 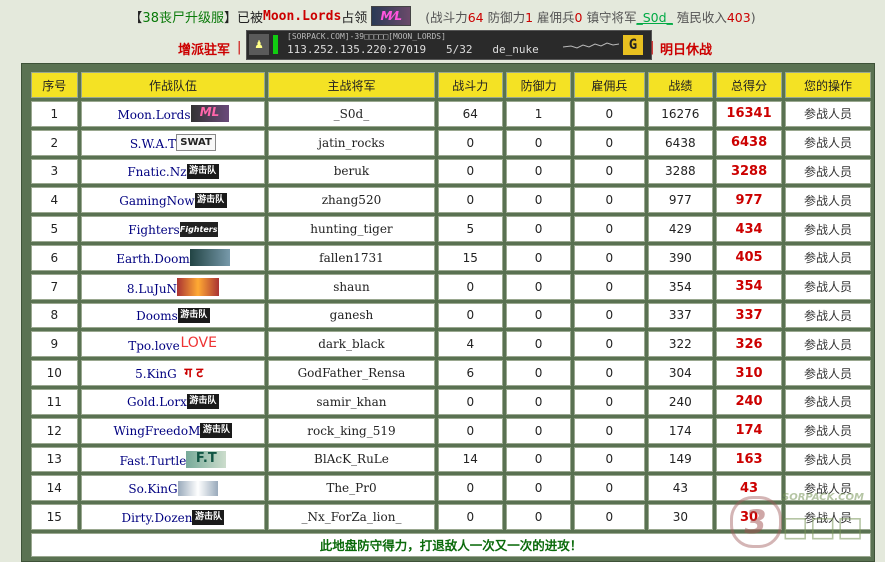 I want to click on record-value: 174, so click(x=680, y=430).